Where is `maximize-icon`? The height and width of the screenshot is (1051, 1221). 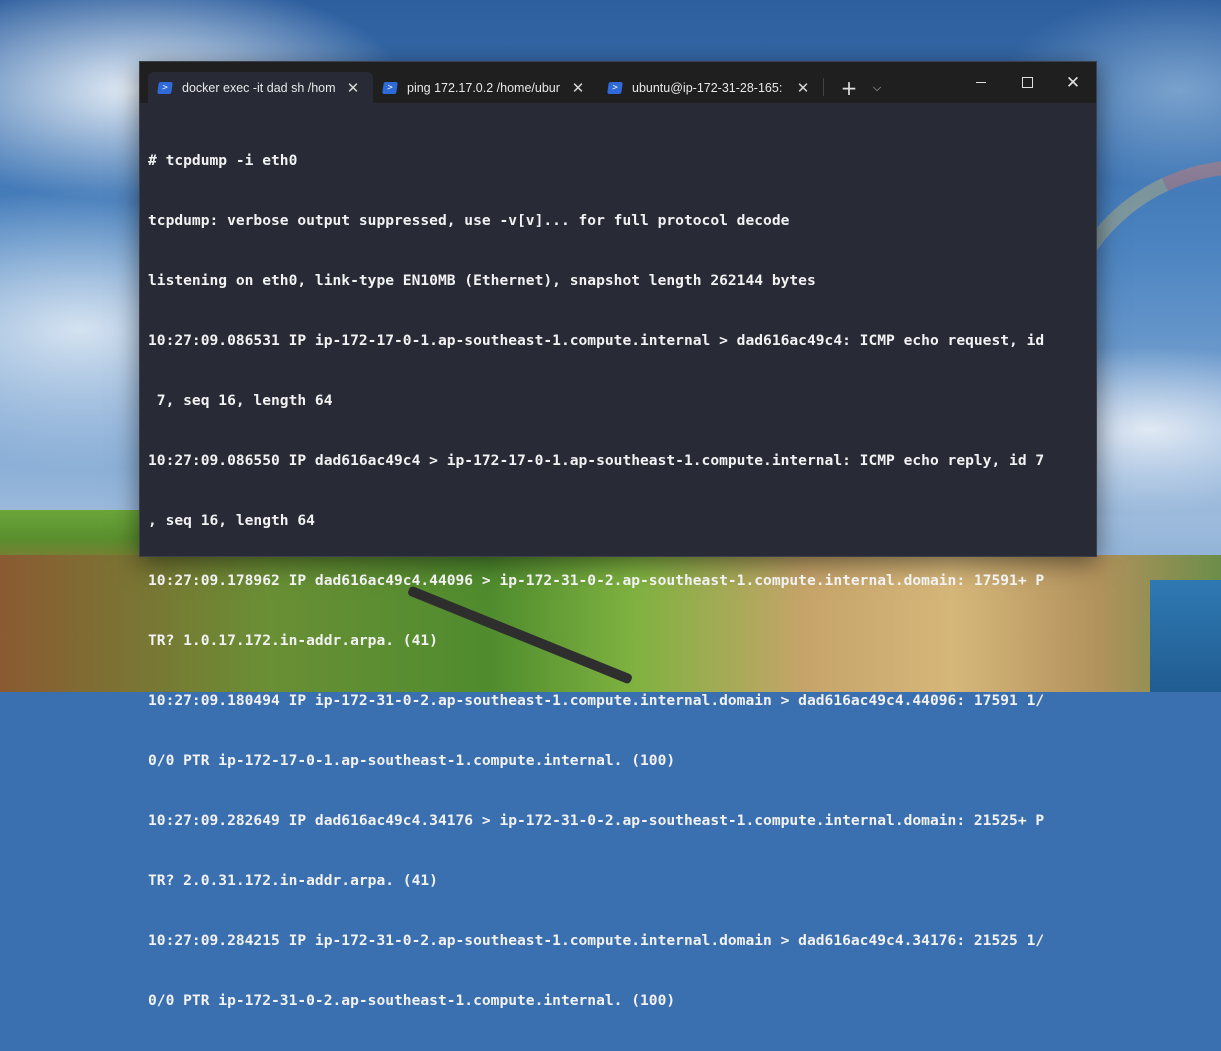 maximize-icon is located at coordinates (1027, 82).